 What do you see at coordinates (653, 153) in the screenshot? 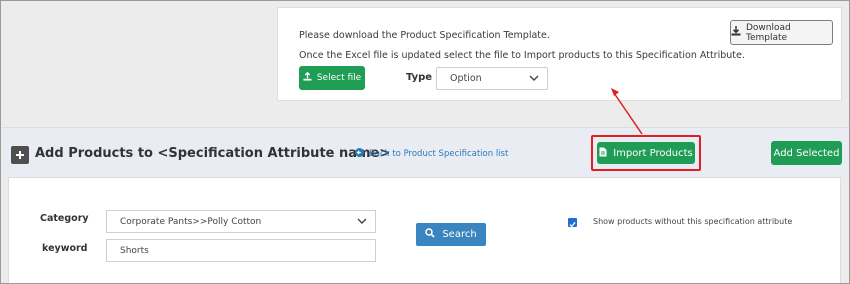
I see `import-products-label: Import Products` at bounding box center [653, 153].